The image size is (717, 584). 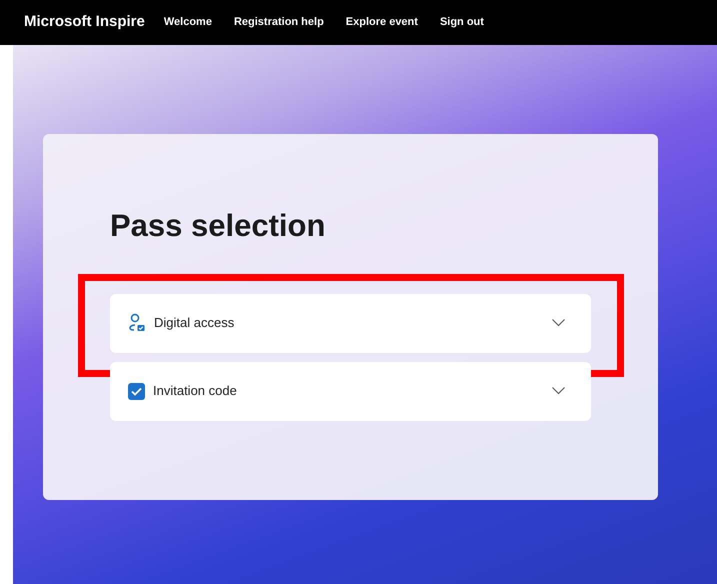 What do you see at coordinates (382, 22) in the screenshot?
I see `nav-link: Explore event` at bounding box center [382, 22].